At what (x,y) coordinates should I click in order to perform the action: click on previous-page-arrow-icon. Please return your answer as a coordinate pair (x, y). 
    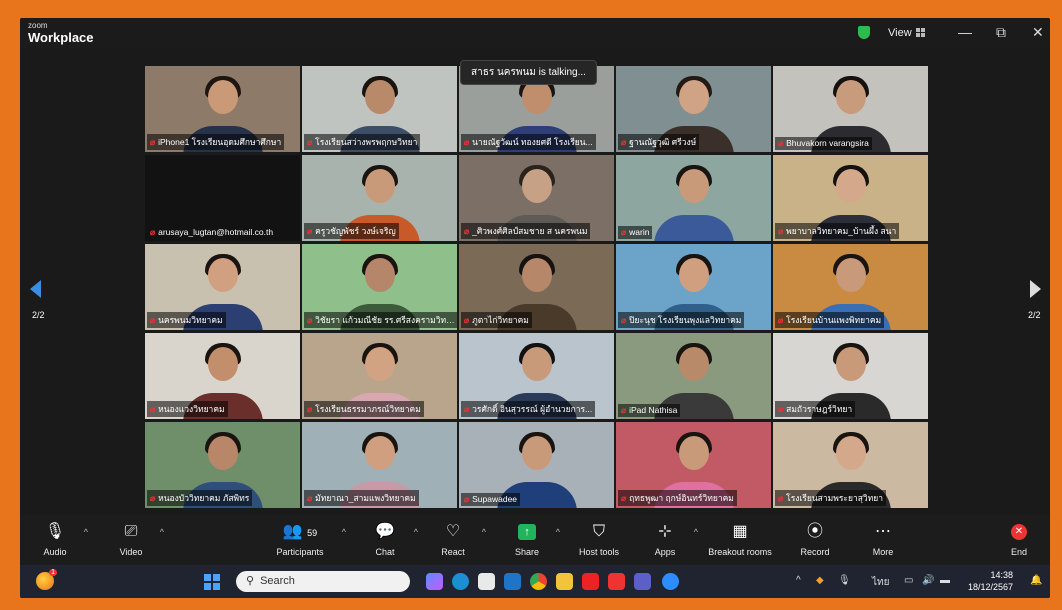
    Looking at the image, I should click on (35, 289).